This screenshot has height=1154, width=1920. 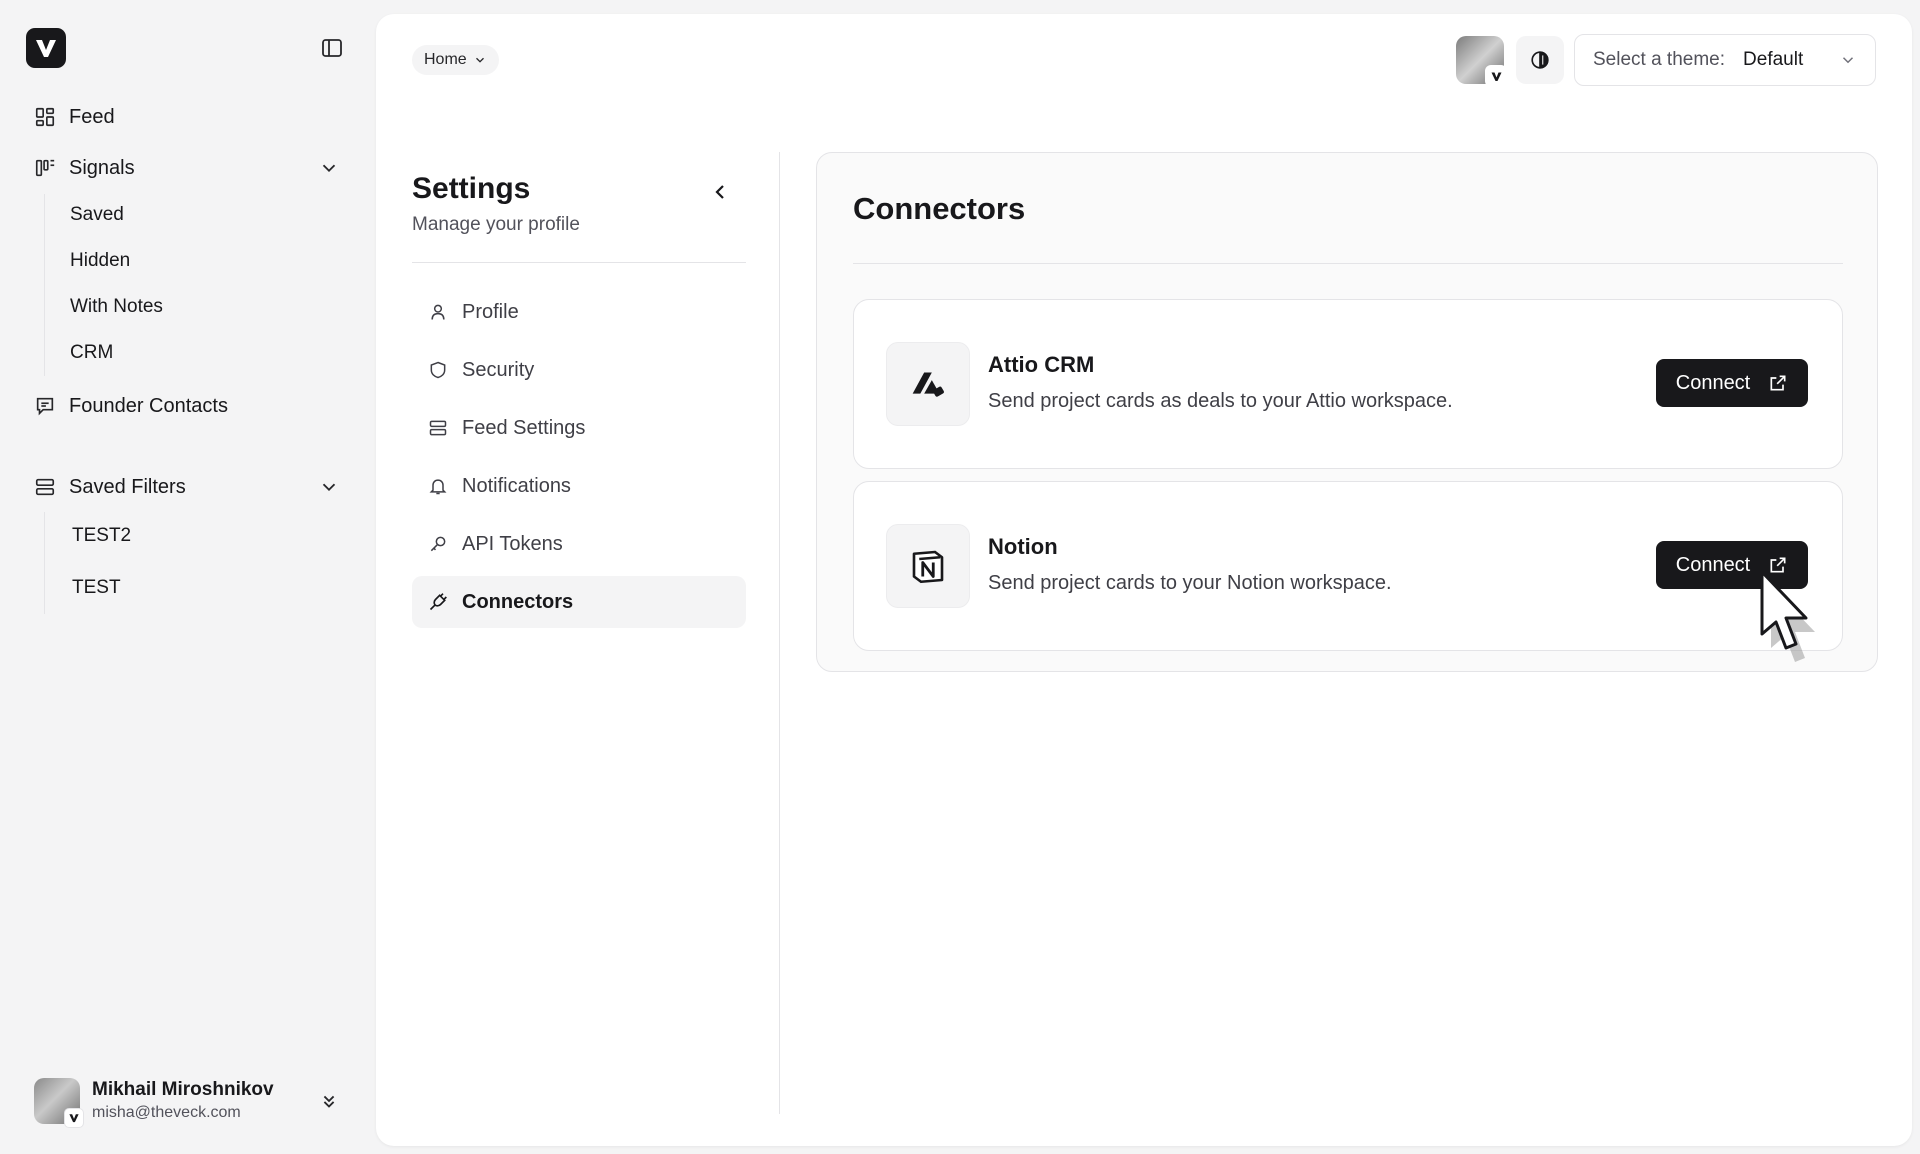 I want to click on theme-select-label: Select a theme:, so click(x=1659, y=59).